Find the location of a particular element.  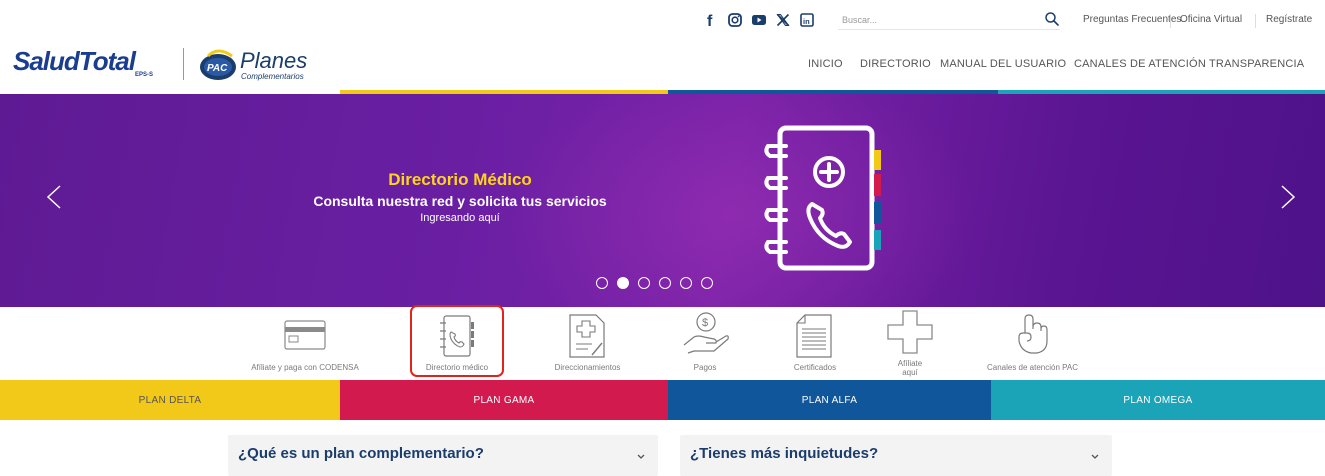

nav-transparencia: TRANSPARENCIA is located at coordinates (1256, 64).